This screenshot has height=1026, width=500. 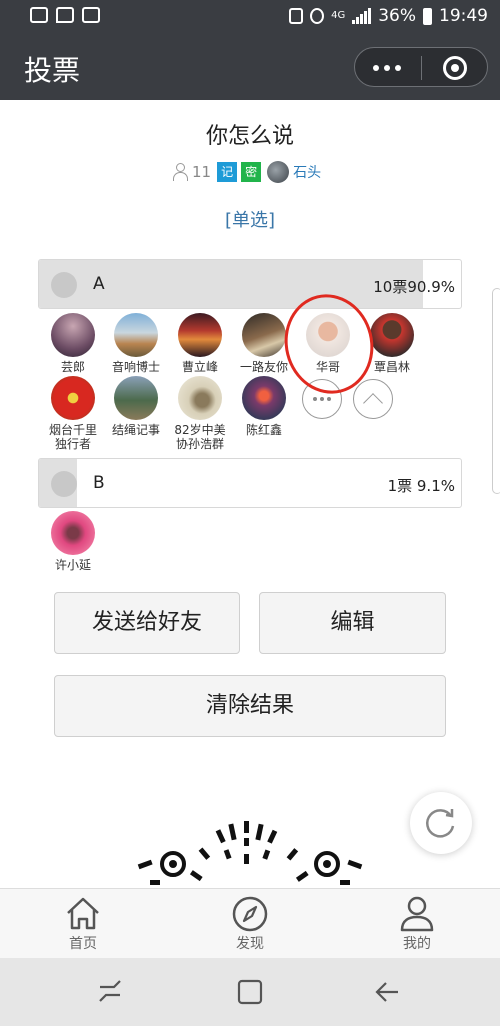 What do you see at coordinates (397, 16) in the screenshot?
I see `battery-percent: 36%` at bounding box center [397, 16].